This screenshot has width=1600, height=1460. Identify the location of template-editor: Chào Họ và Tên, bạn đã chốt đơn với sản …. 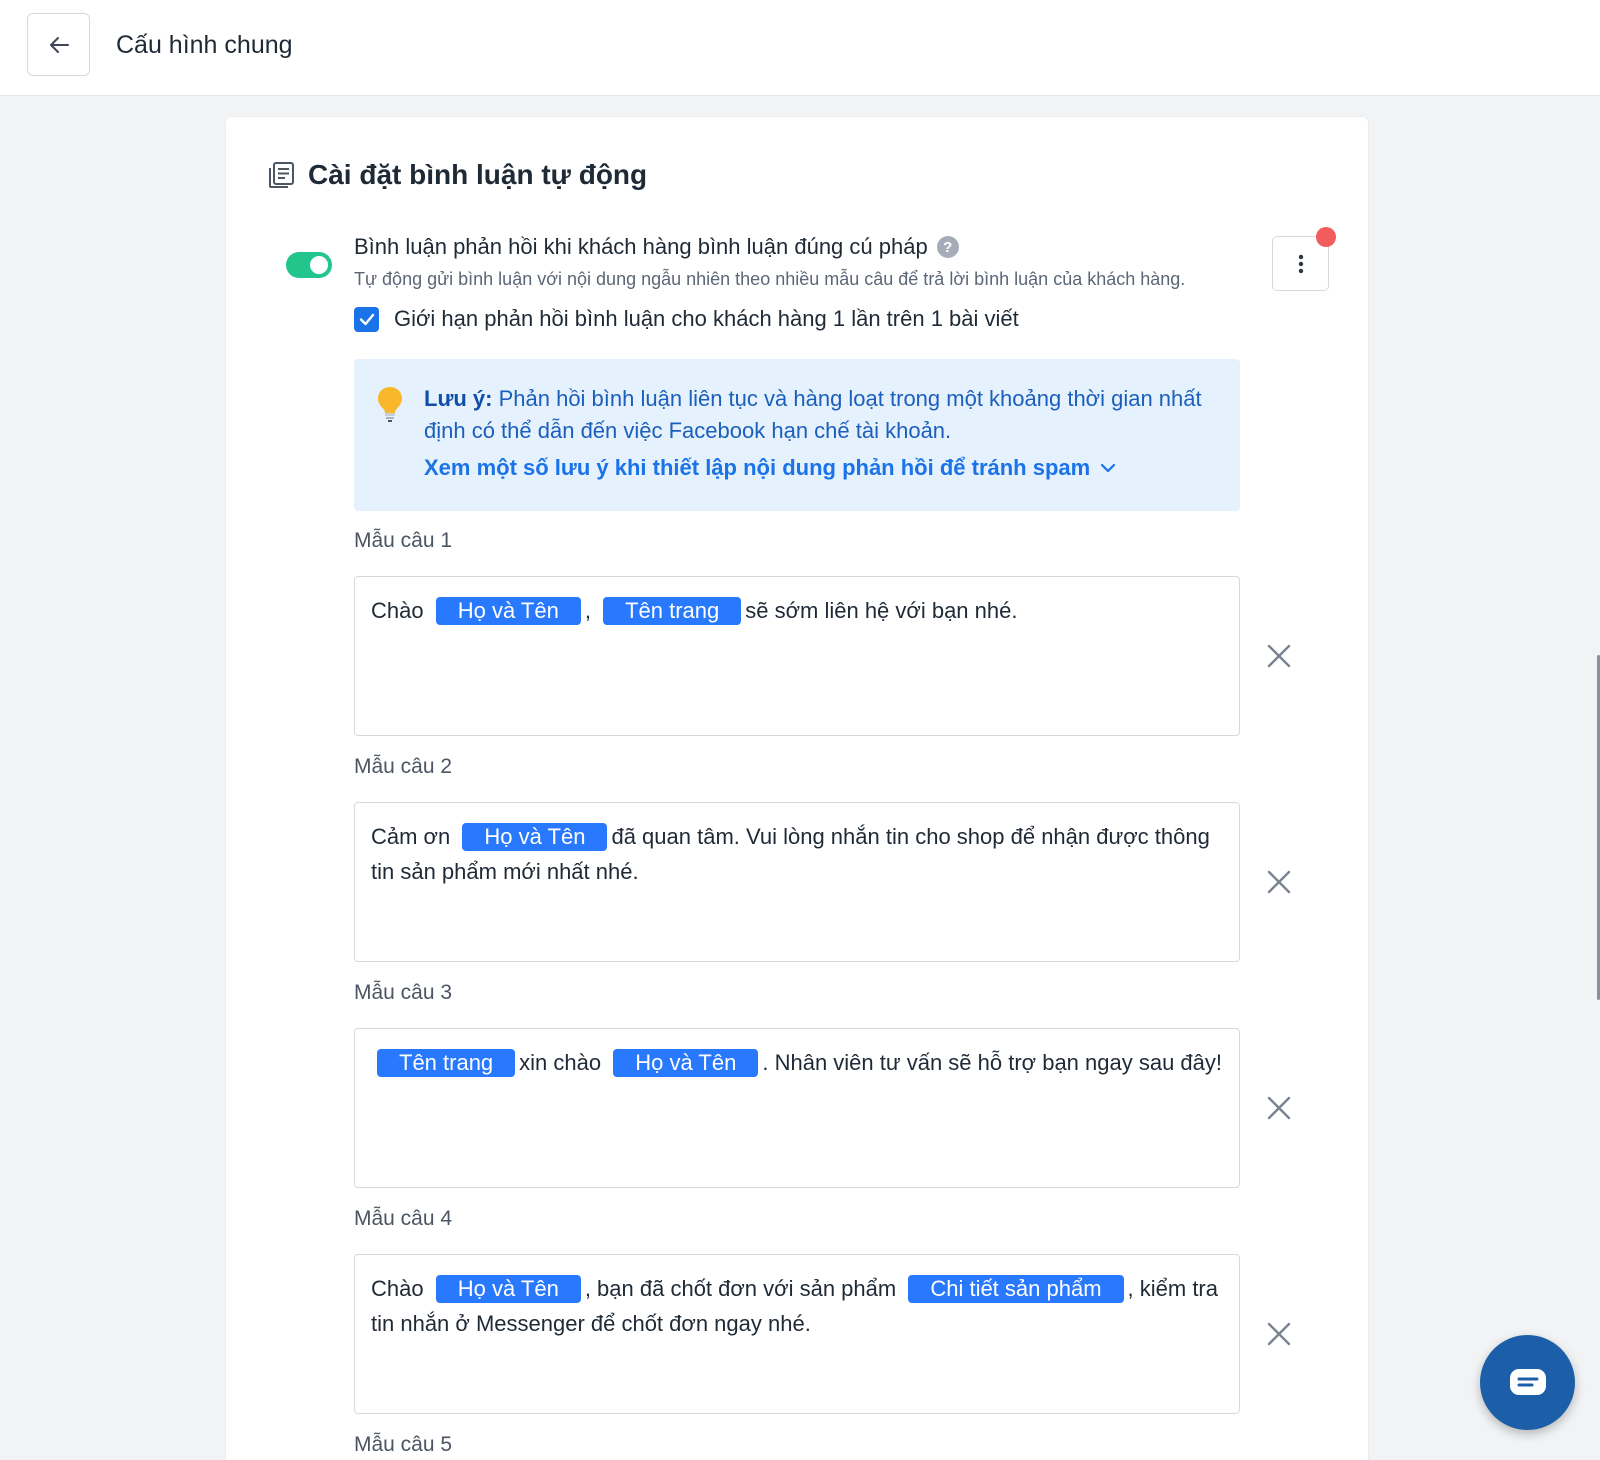
(797, 1334).